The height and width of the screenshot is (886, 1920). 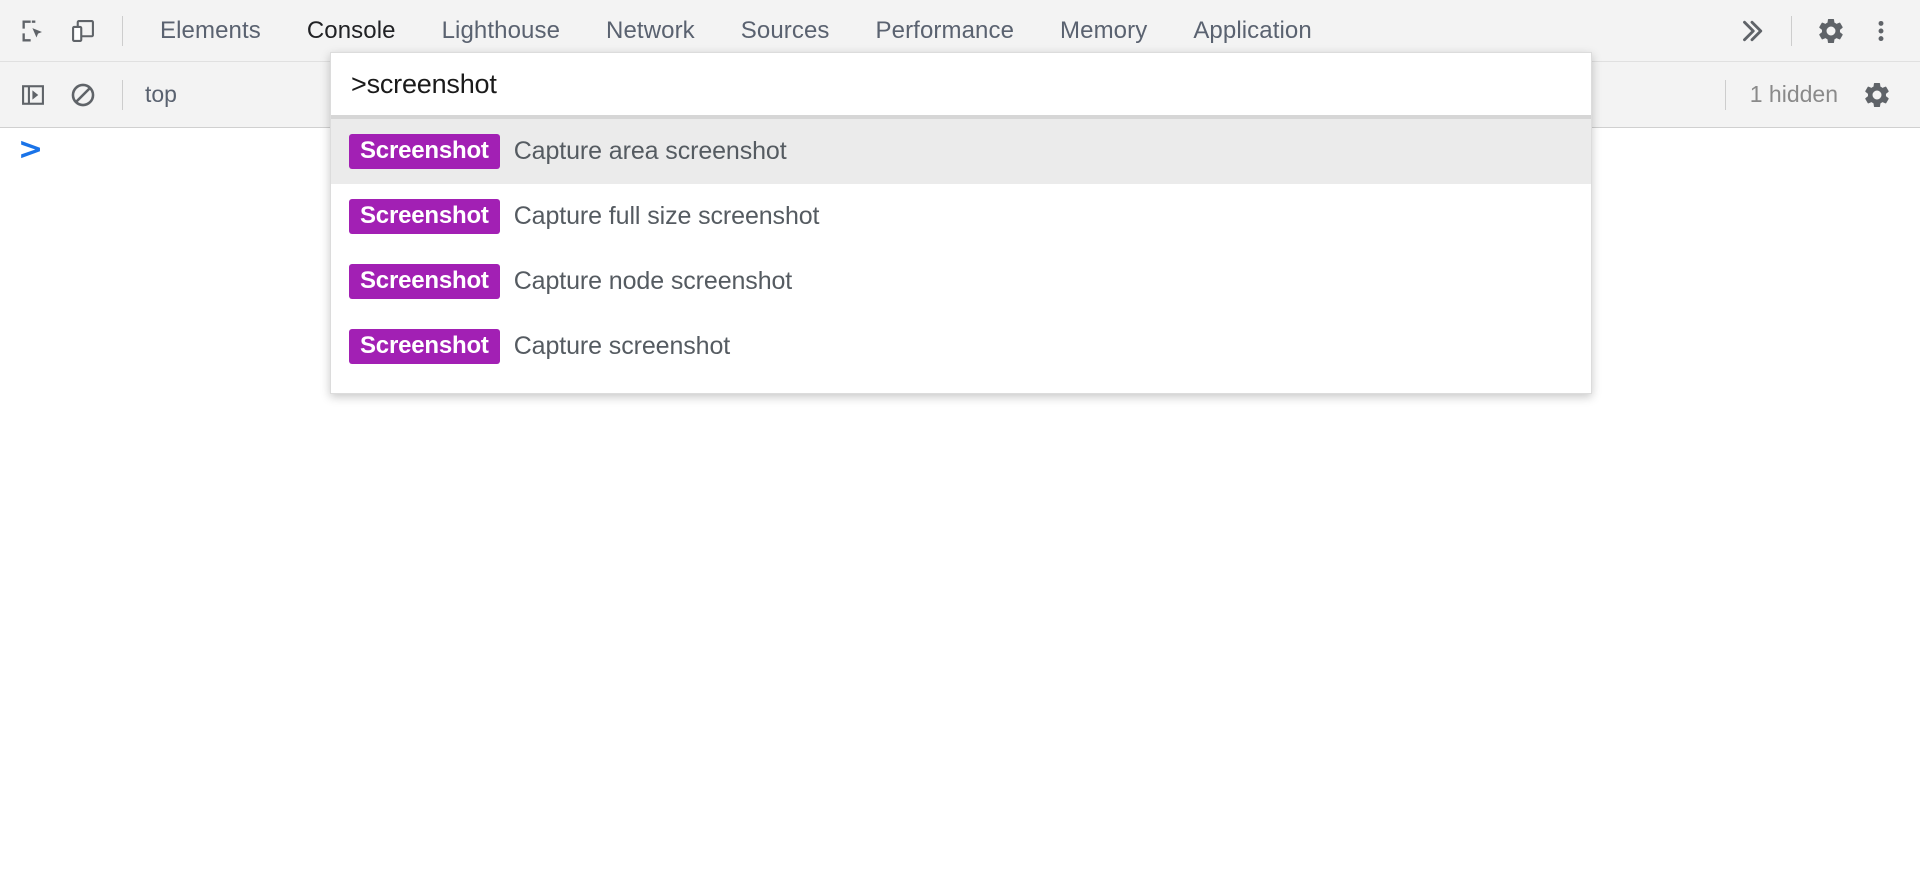 What do you see at coordinates (351, 30) in the screenshot?
I see `tab-label: Console` at bounding box center [351, 30].